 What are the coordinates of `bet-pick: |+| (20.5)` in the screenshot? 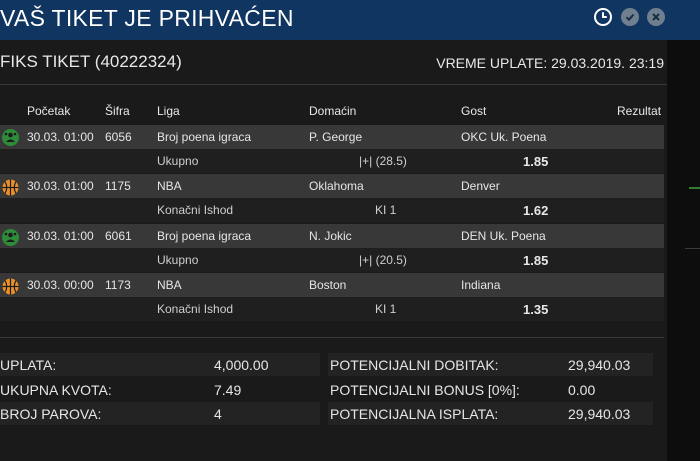 It's located at (383, 260).